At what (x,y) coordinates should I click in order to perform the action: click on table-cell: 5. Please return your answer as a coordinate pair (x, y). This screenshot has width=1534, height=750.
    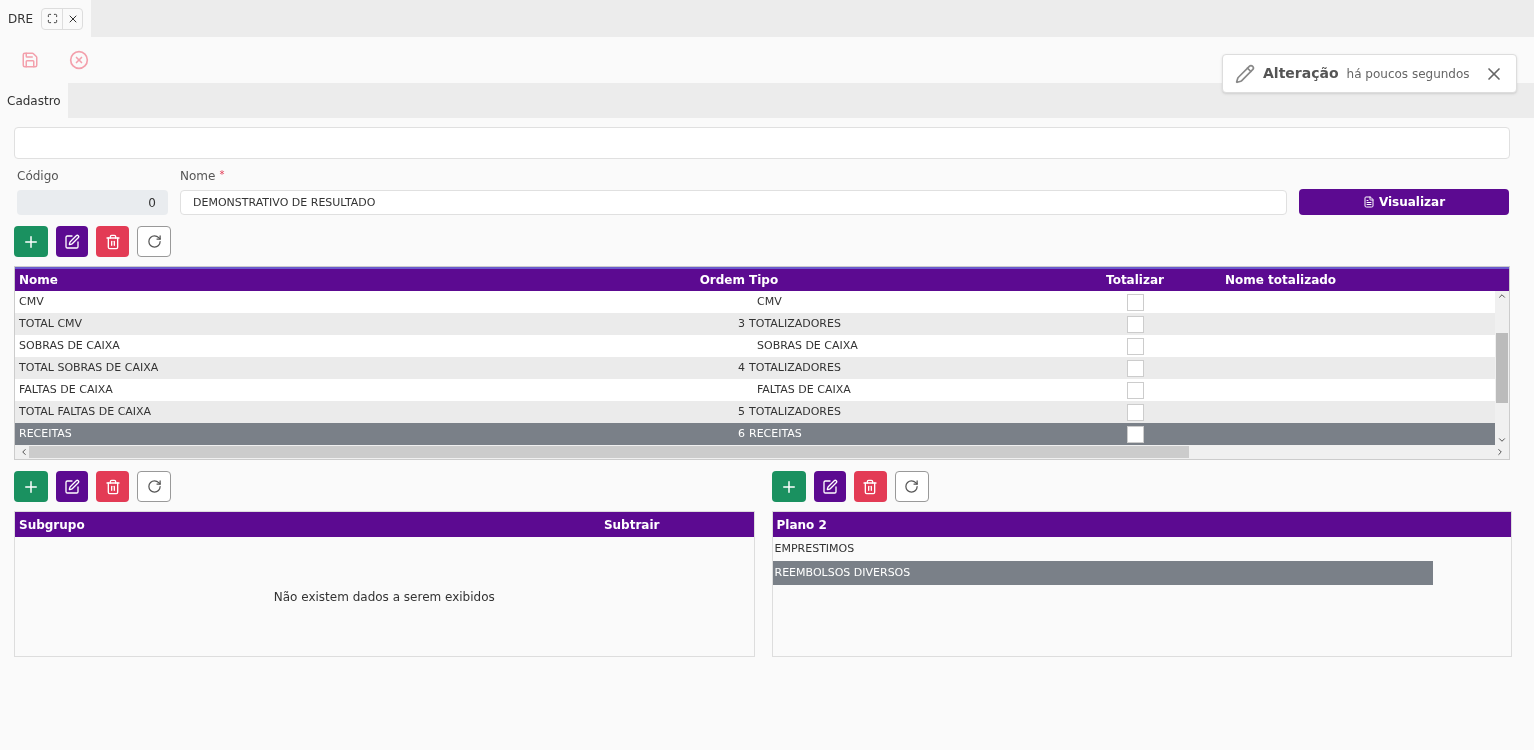
    Looking at the image, I should click on (741, 411).